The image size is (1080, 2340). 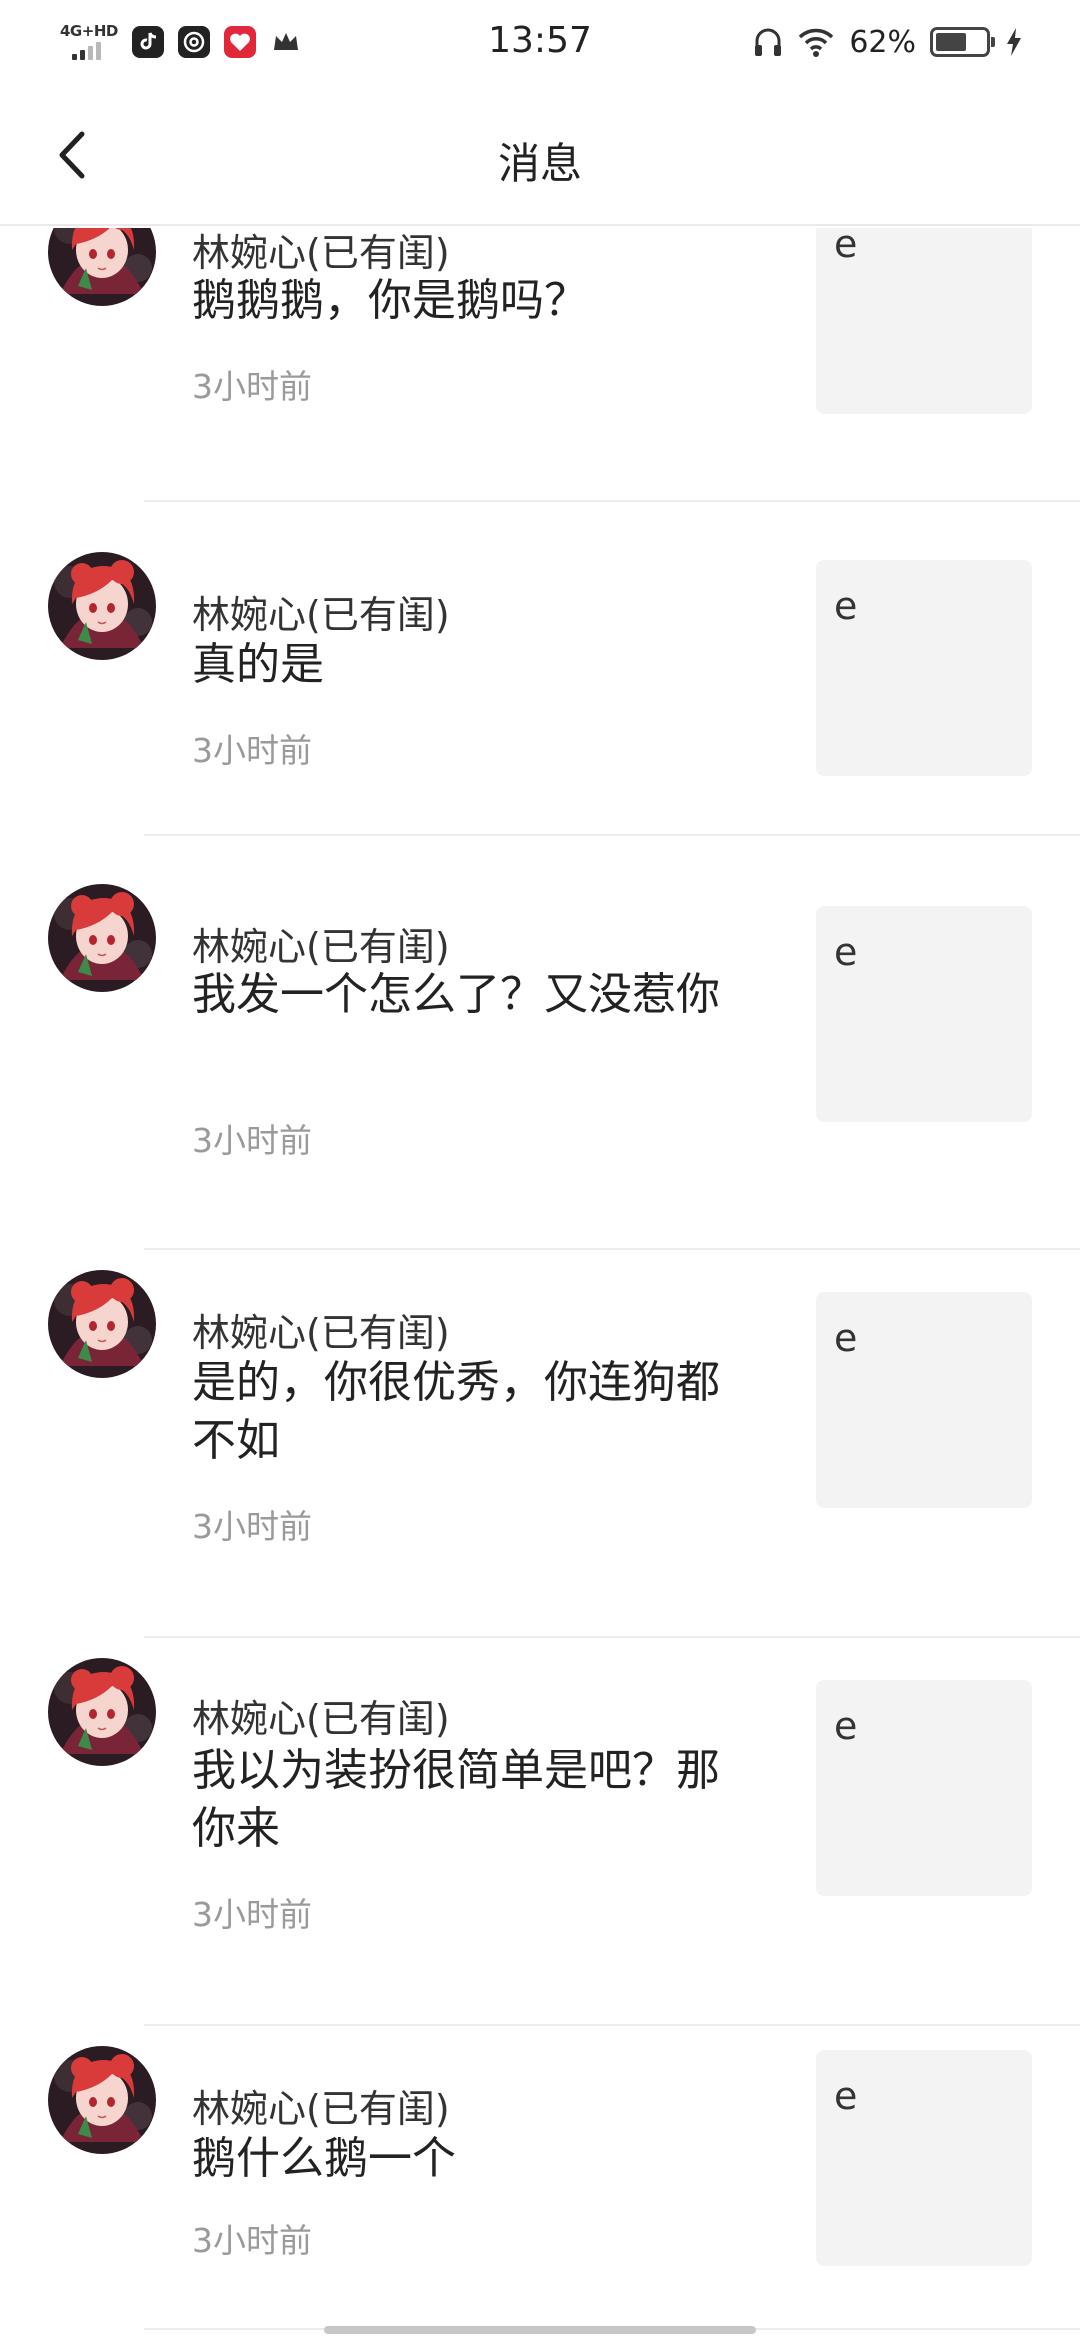 I want to click on status-bar: 4G+HD 13:57 62%, so click(x=540, y=42).